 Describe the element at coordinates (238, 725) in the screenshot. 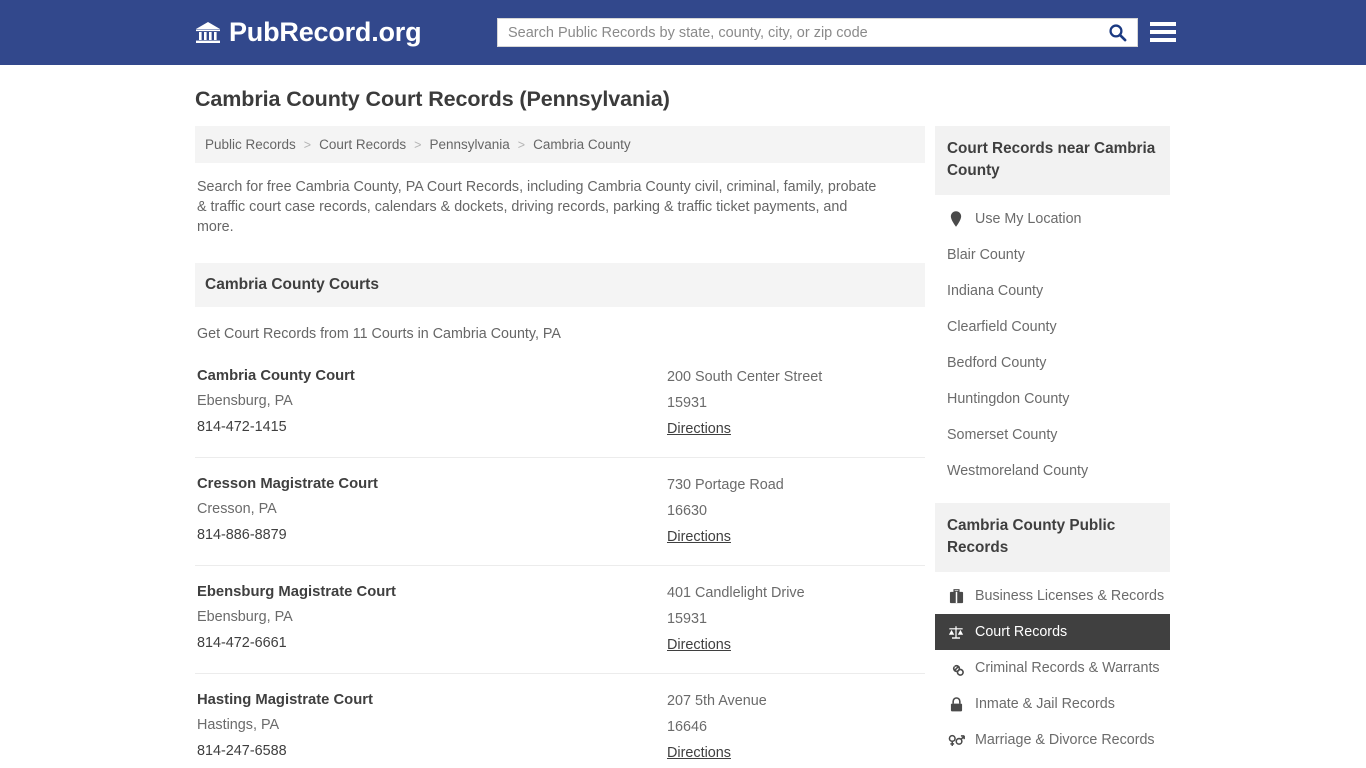

I see `court-city-state: Hastings, PA` at that location.